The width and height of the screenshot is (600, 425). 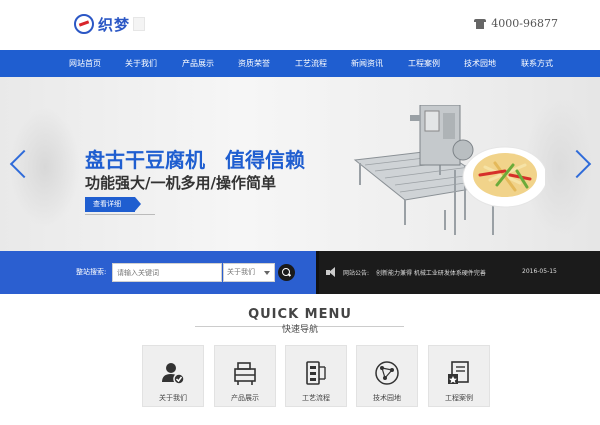 What do you see at coordinates (139, 24) in the screenshot?
I see `logo-decoration` at bounding box center [139, 24].